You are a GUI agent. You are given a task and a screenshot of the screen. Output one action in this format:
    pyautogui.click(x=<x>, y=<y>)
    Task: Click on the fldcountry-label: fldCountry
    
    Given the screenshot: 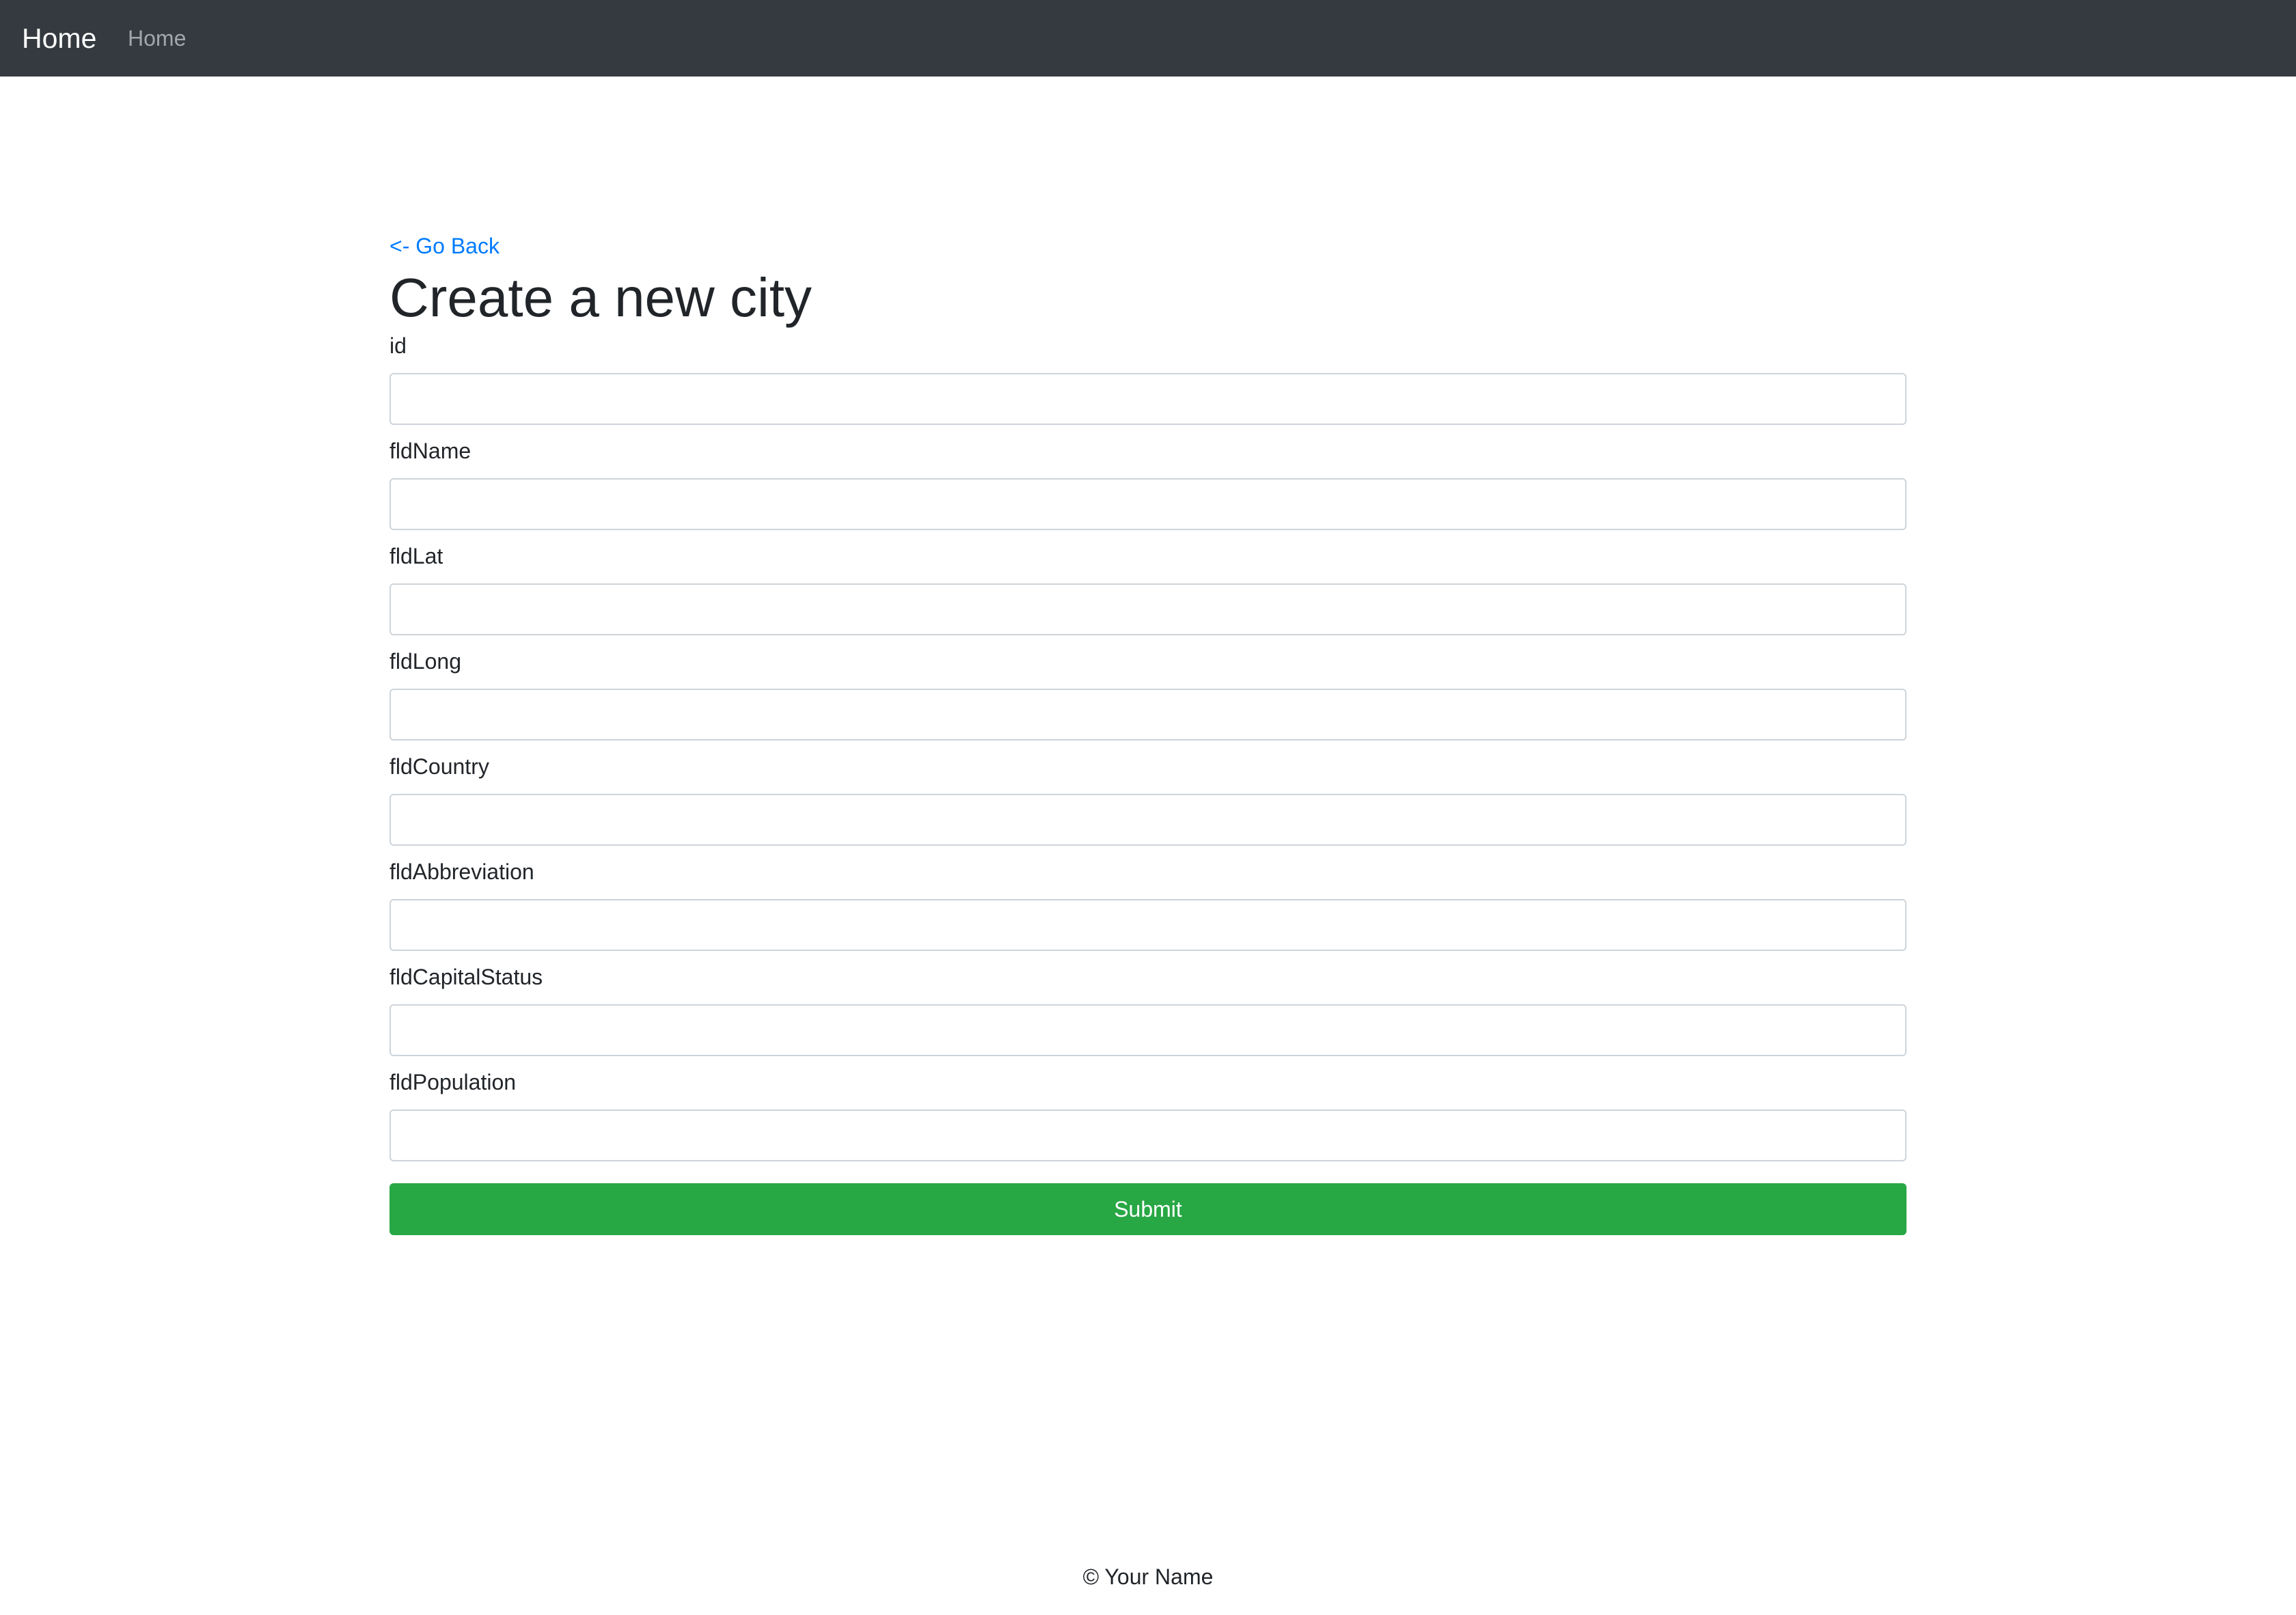 What is the action you would take?
    pyautogui.click(x=439, y=767)
    